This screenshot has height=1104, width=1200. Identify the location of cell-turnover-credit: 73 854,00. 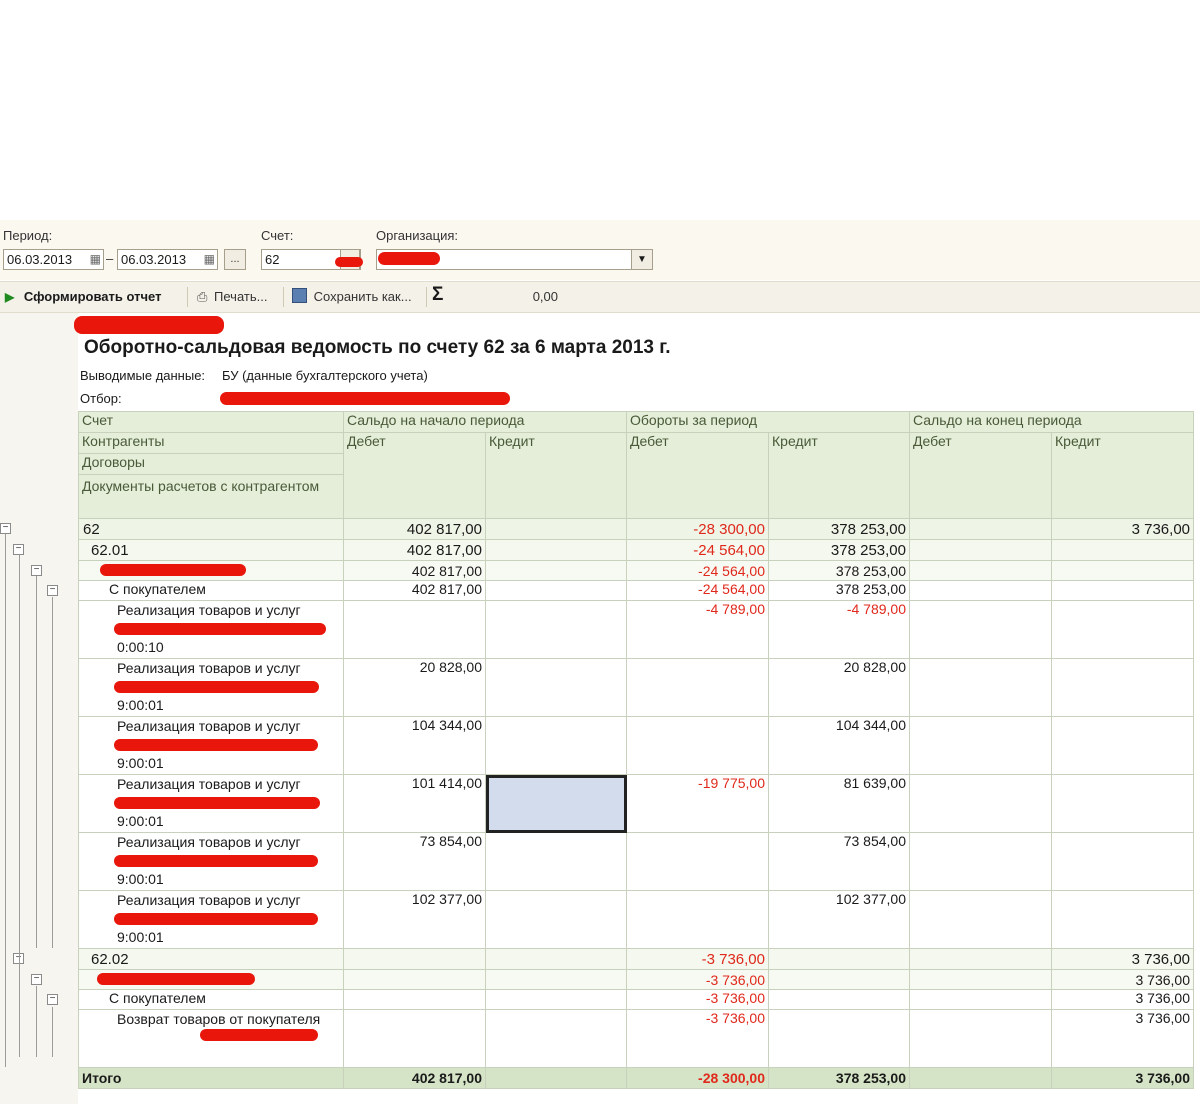
(839, 861).